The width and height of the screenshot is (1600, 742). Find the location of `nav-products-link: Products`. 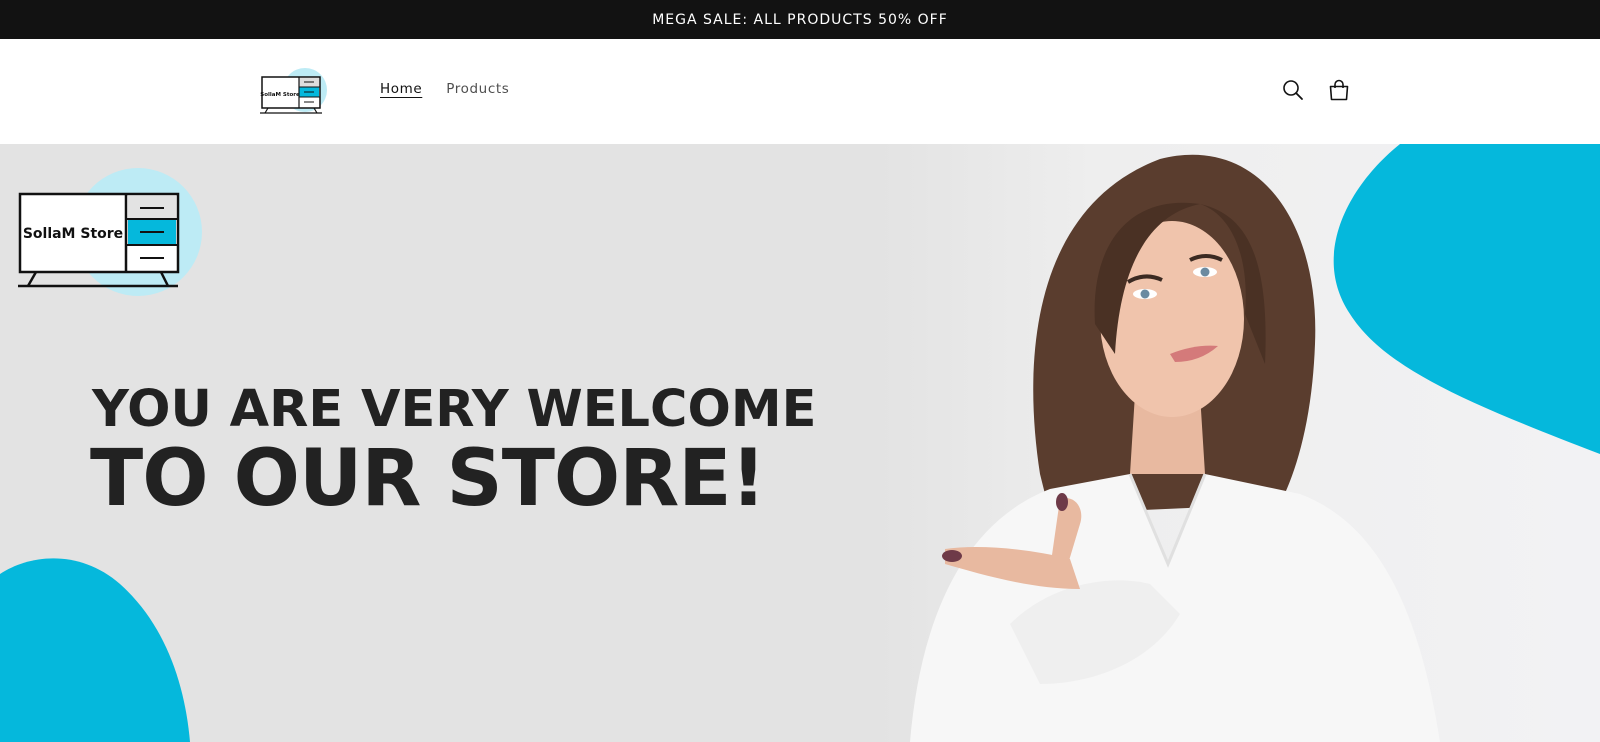

nav-products-link: Products is located at coordinates (477, 89).